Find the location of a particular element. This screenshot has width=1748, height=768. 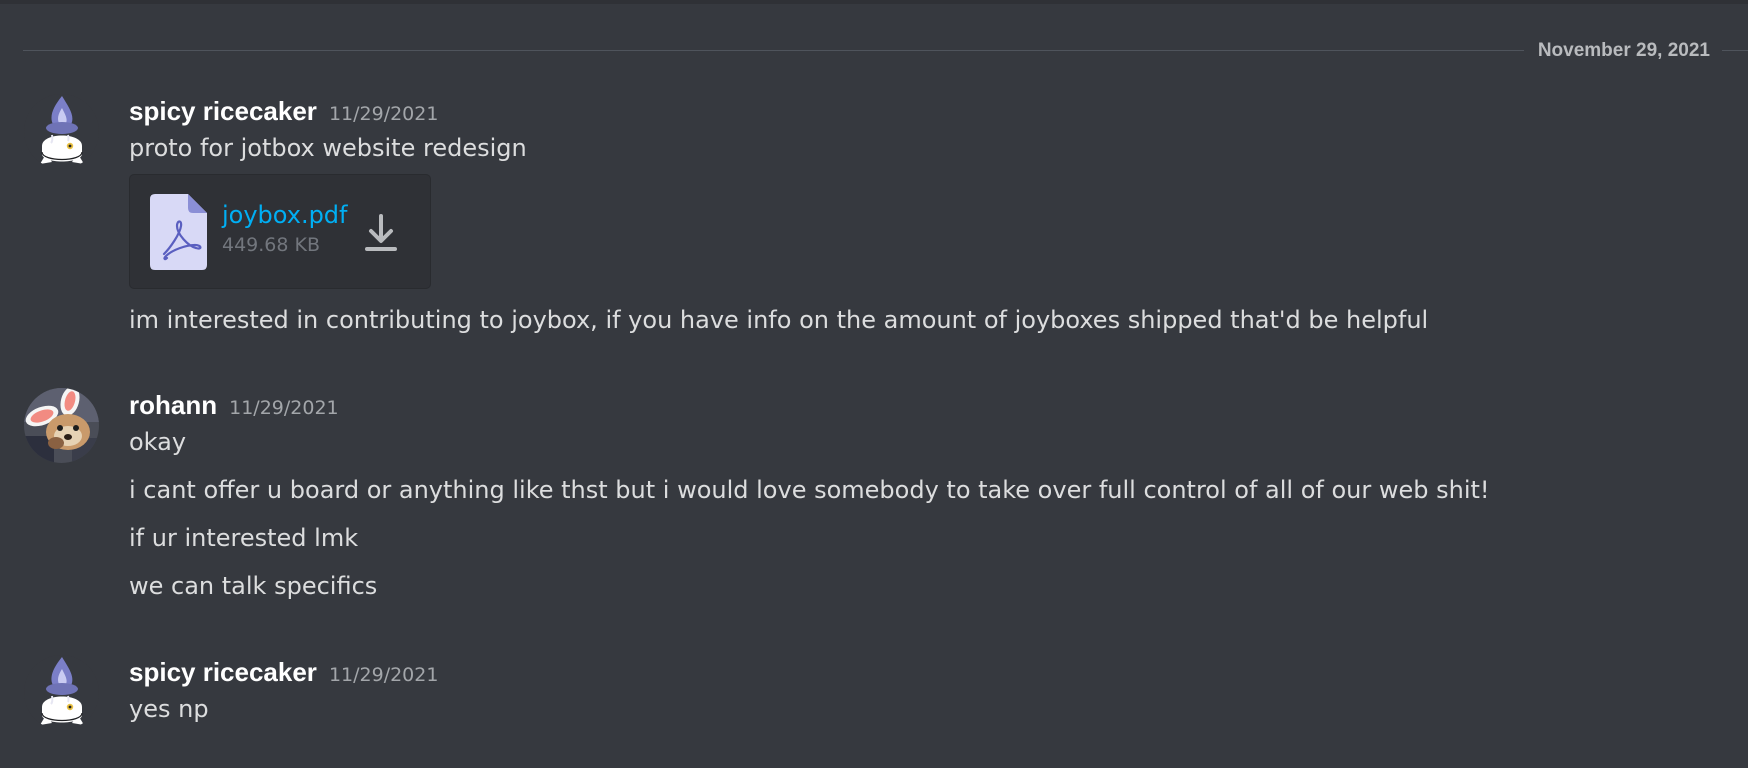

pdf-file-icon is located at coordinates (178, 232).